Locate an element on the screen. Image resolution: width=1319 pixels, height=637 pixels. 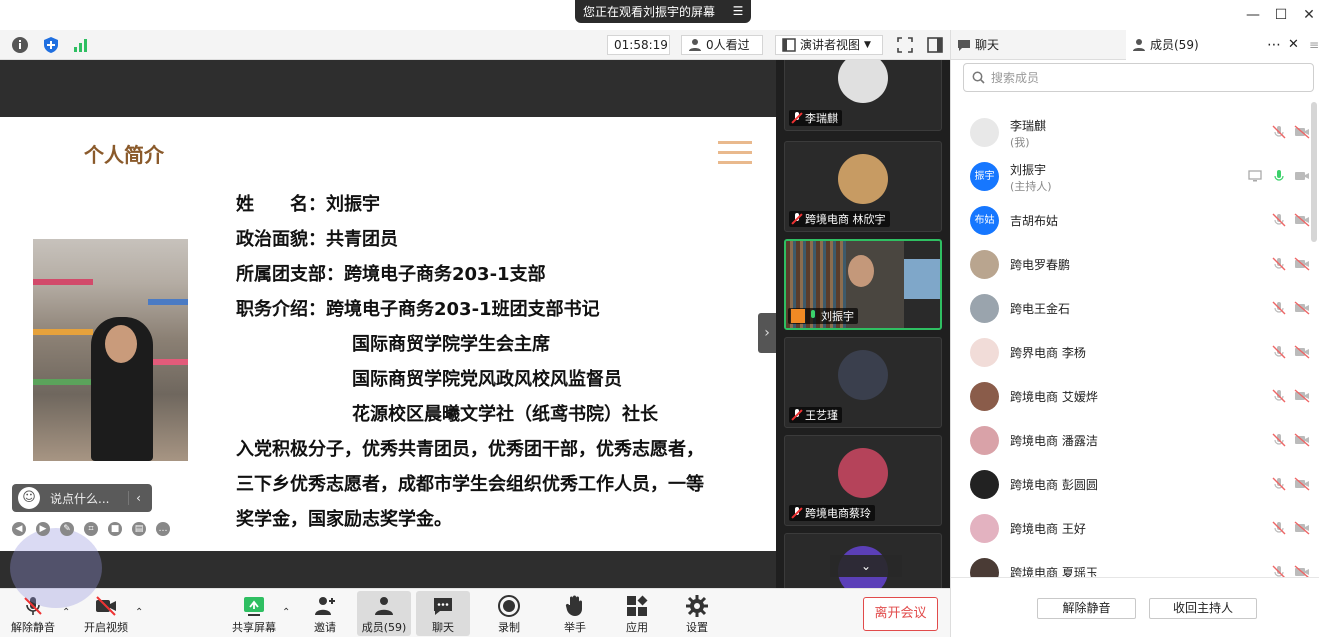
maximize-icon: ☐ is located at coordinates (1281, 15).